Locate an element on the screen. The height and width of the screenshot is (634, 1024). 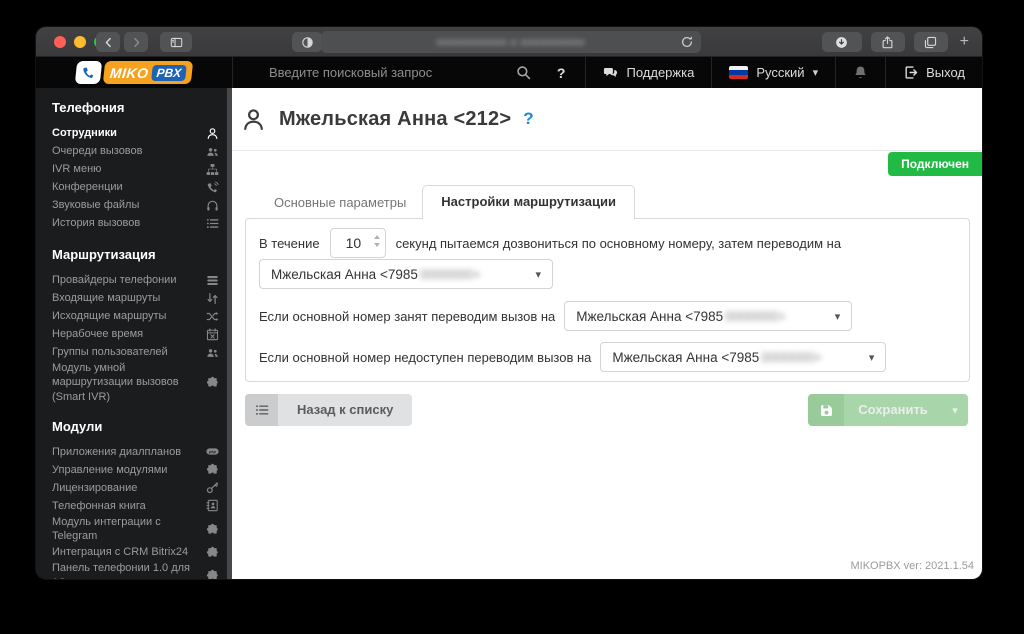
language-selector: Русский ▾ is located at coordinates (773, 72).